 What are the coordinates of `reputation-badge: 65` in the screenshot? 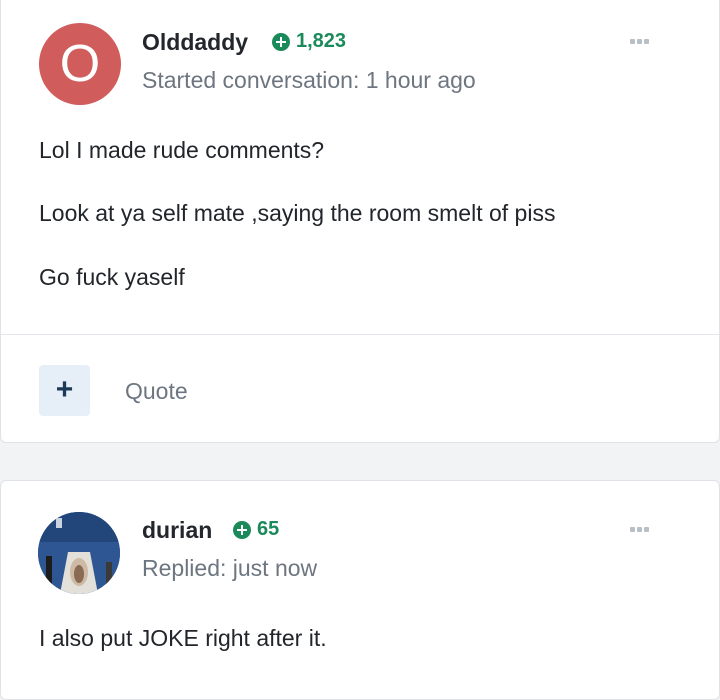 It's located at (256, 529).